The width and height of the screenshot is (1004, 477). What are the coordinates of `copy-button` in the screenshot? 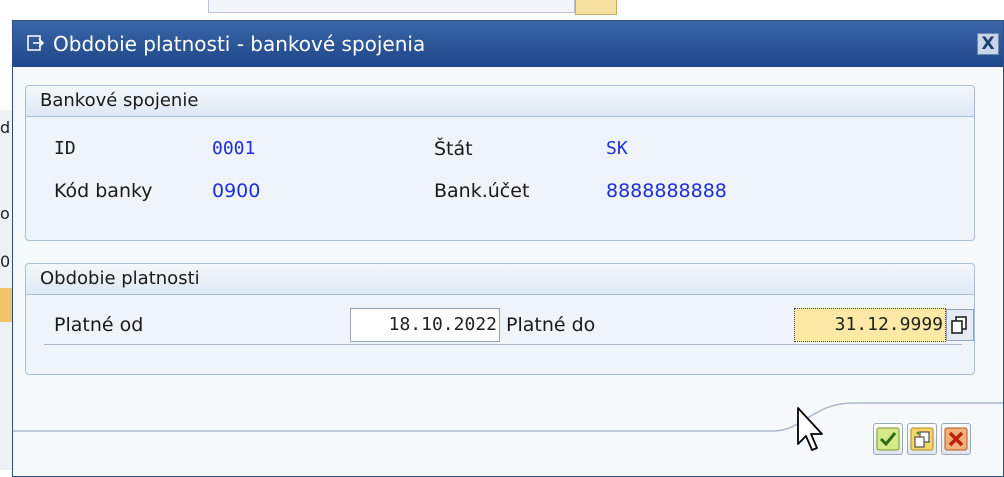 It's located at (922, 439).